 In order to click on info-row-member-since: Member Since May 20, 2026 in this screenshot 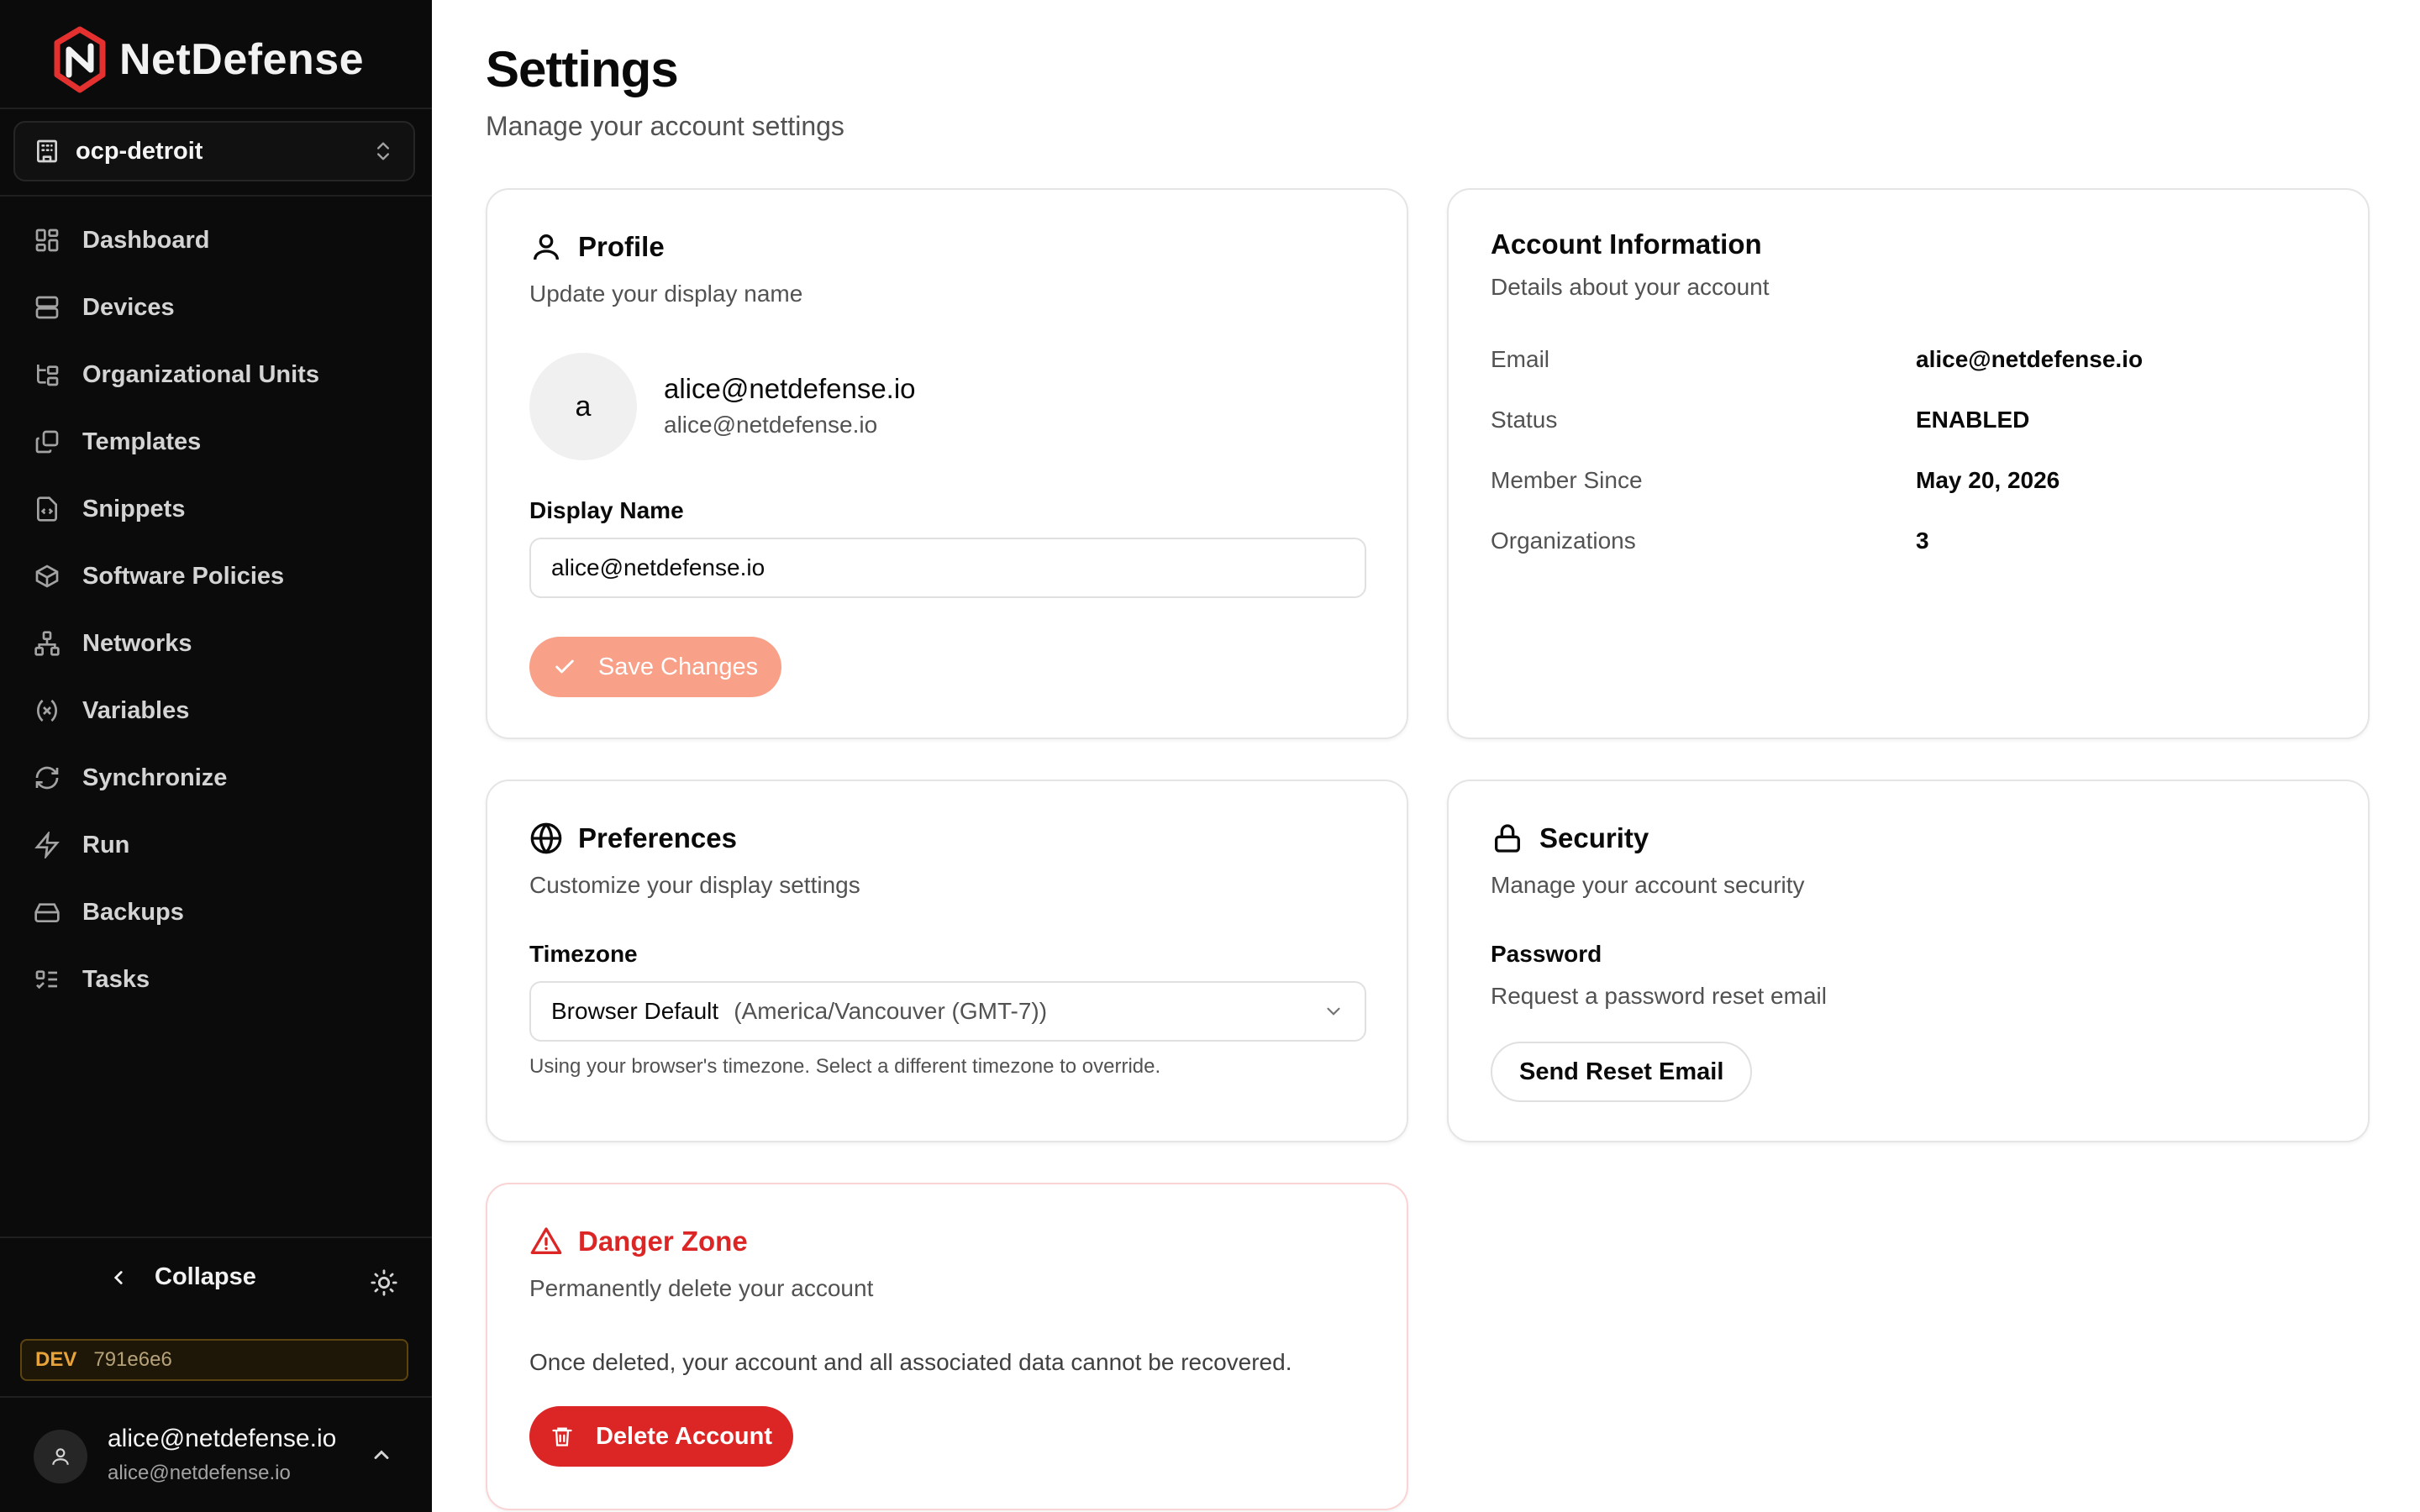, I will do `click(1911, 484)`.